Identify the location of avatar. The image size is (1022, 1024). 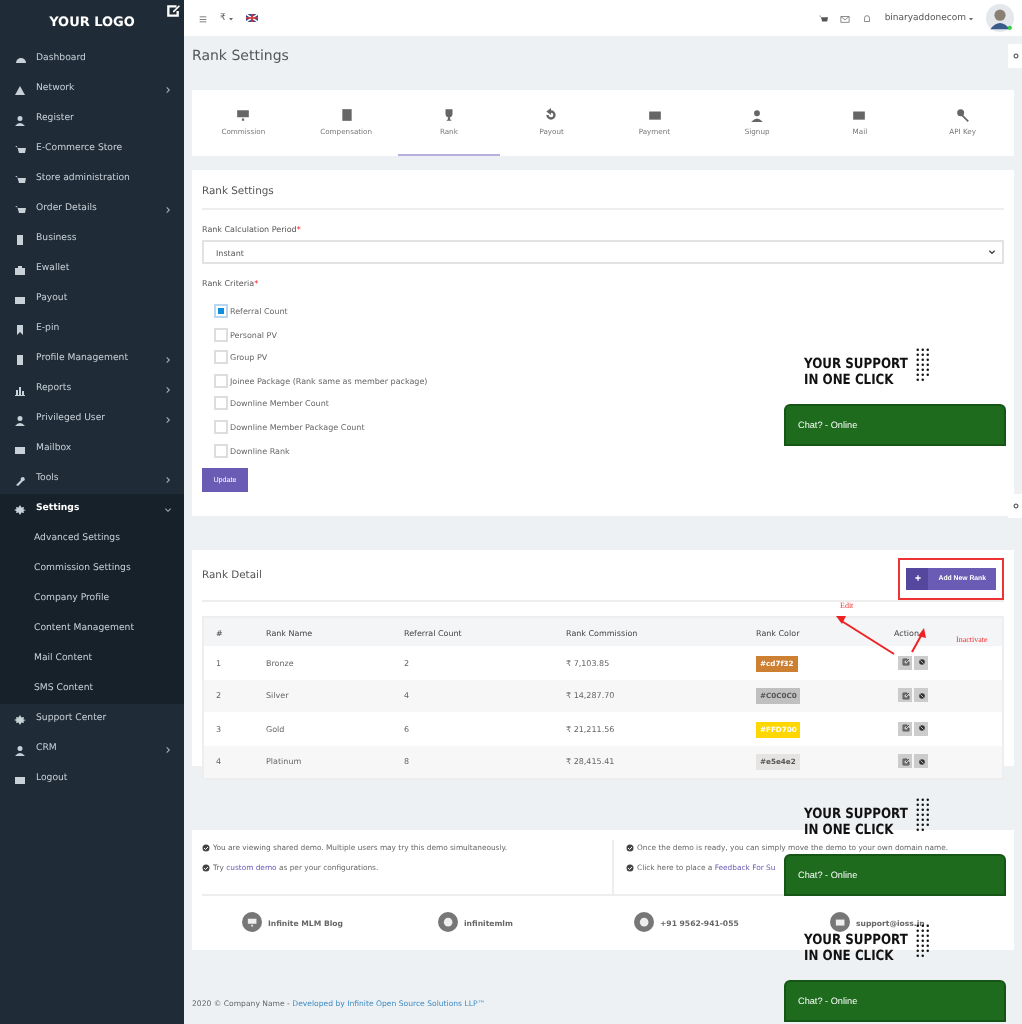
(1000, 18).